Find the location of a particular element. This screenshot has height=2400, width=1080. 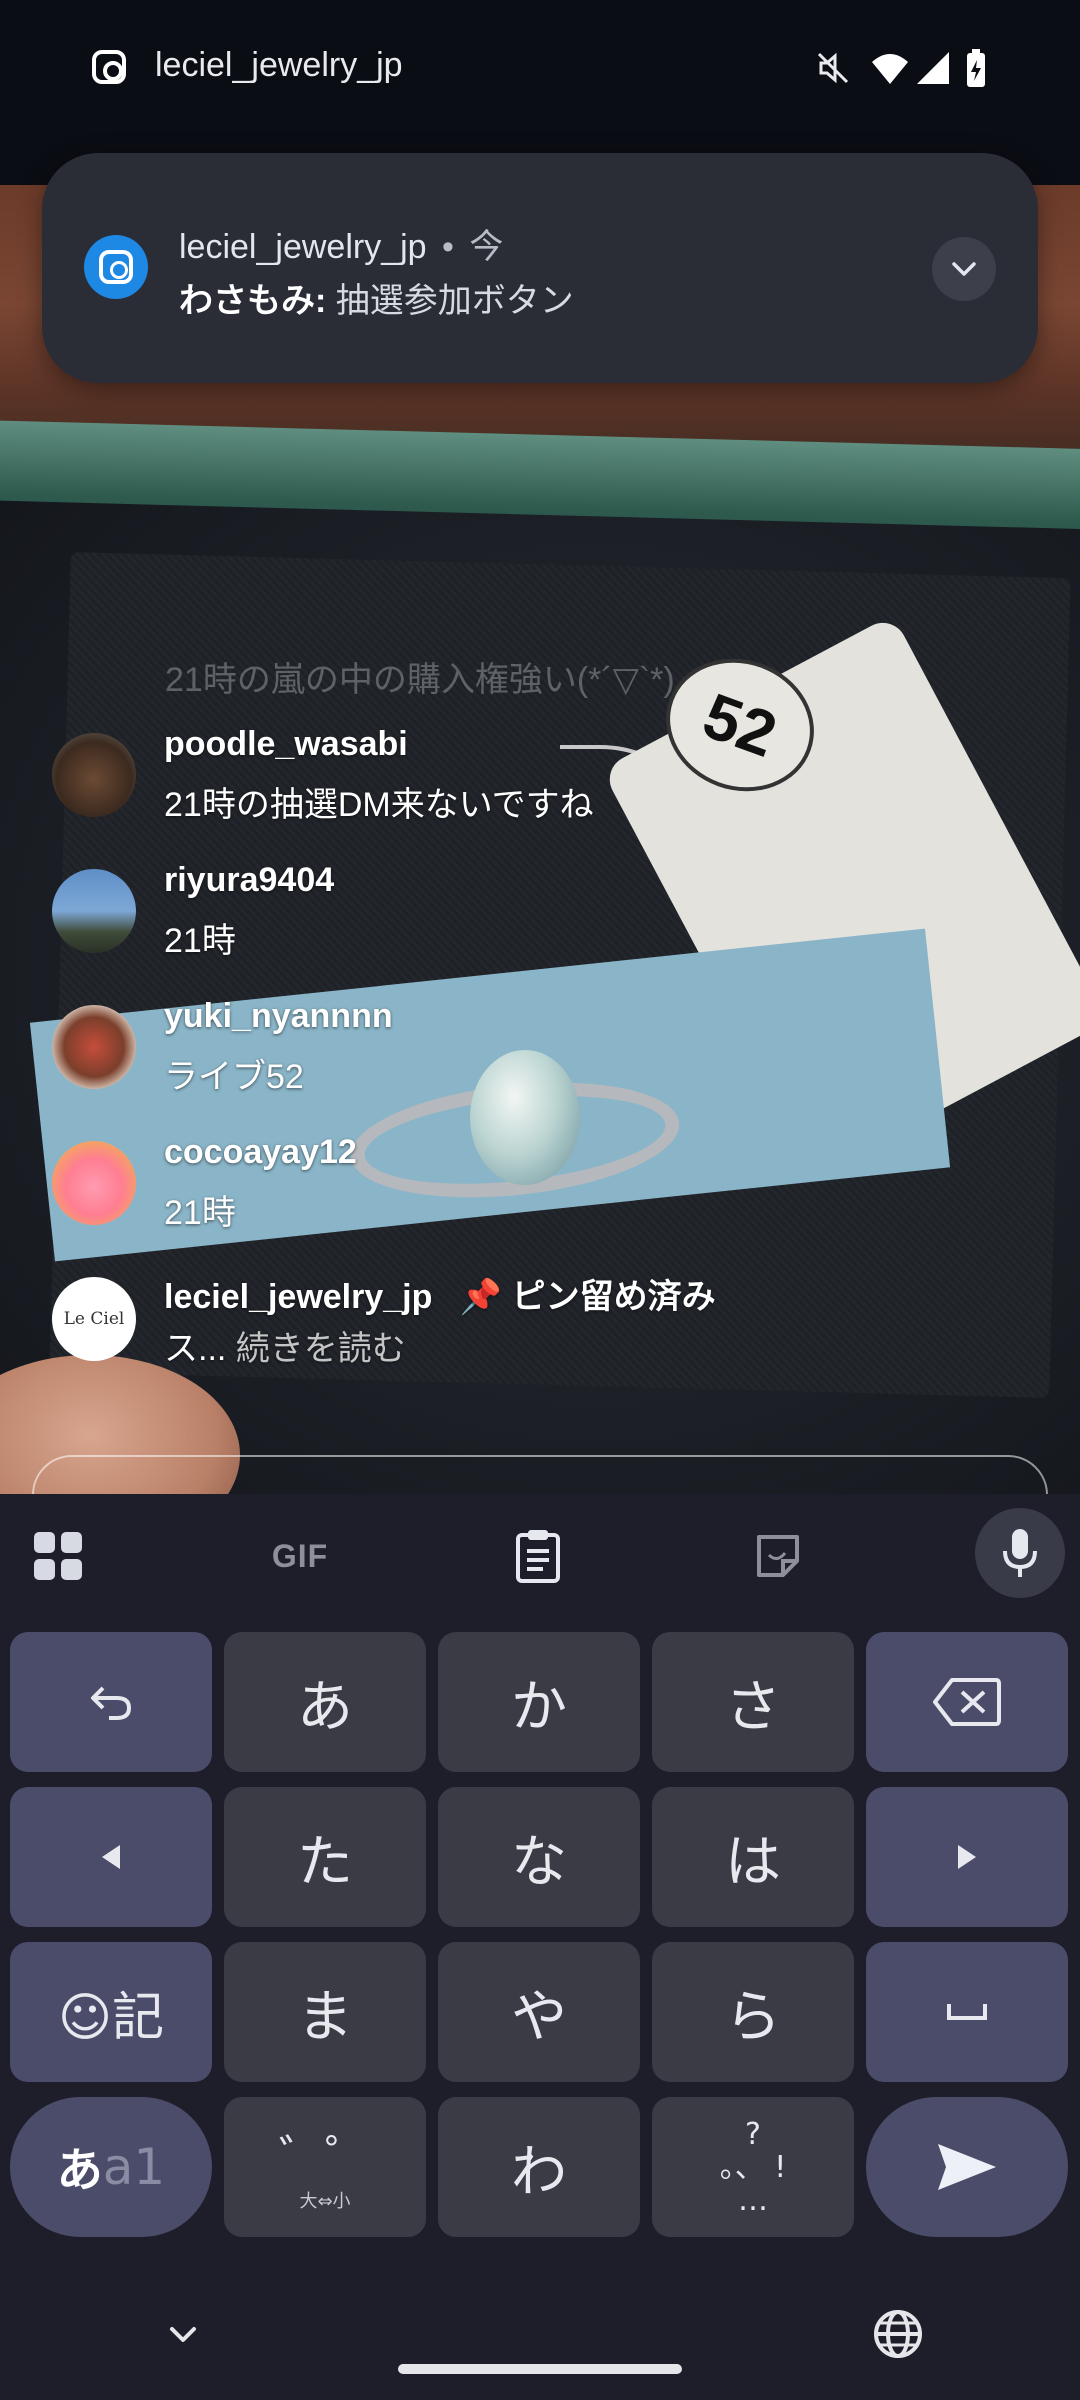

comment-username: yuki_nyannnn is located at coordinates (278, 1016).